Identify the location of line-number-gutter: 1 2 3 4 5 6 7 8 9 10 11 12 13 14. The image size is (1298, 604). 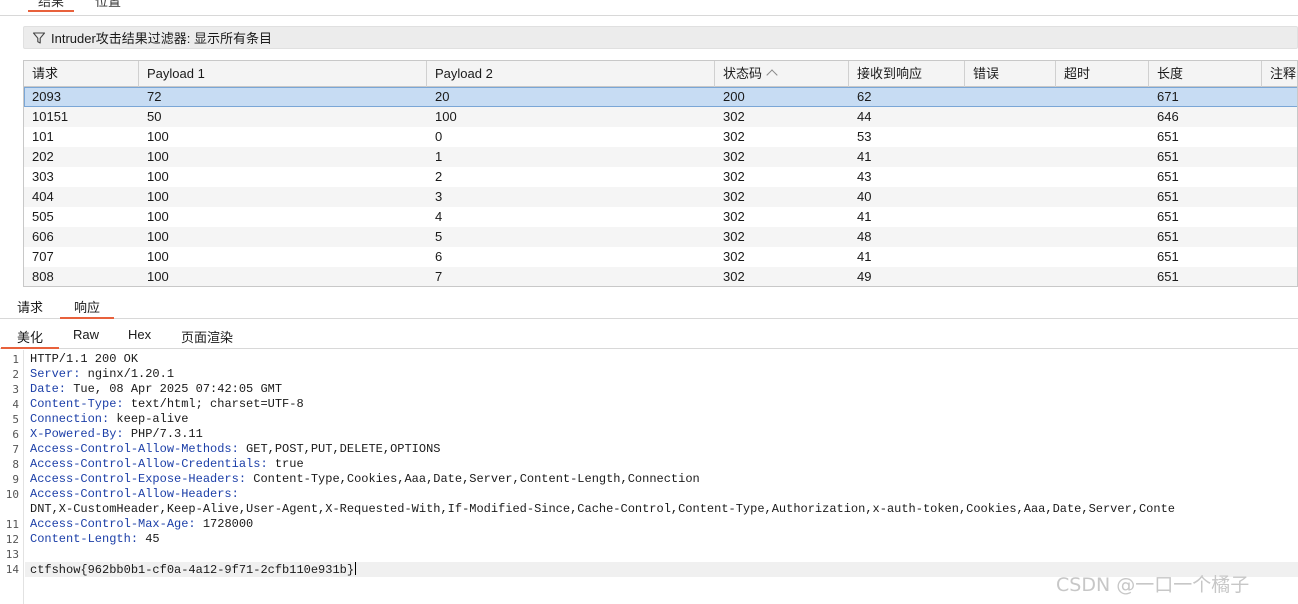
(12, 477).